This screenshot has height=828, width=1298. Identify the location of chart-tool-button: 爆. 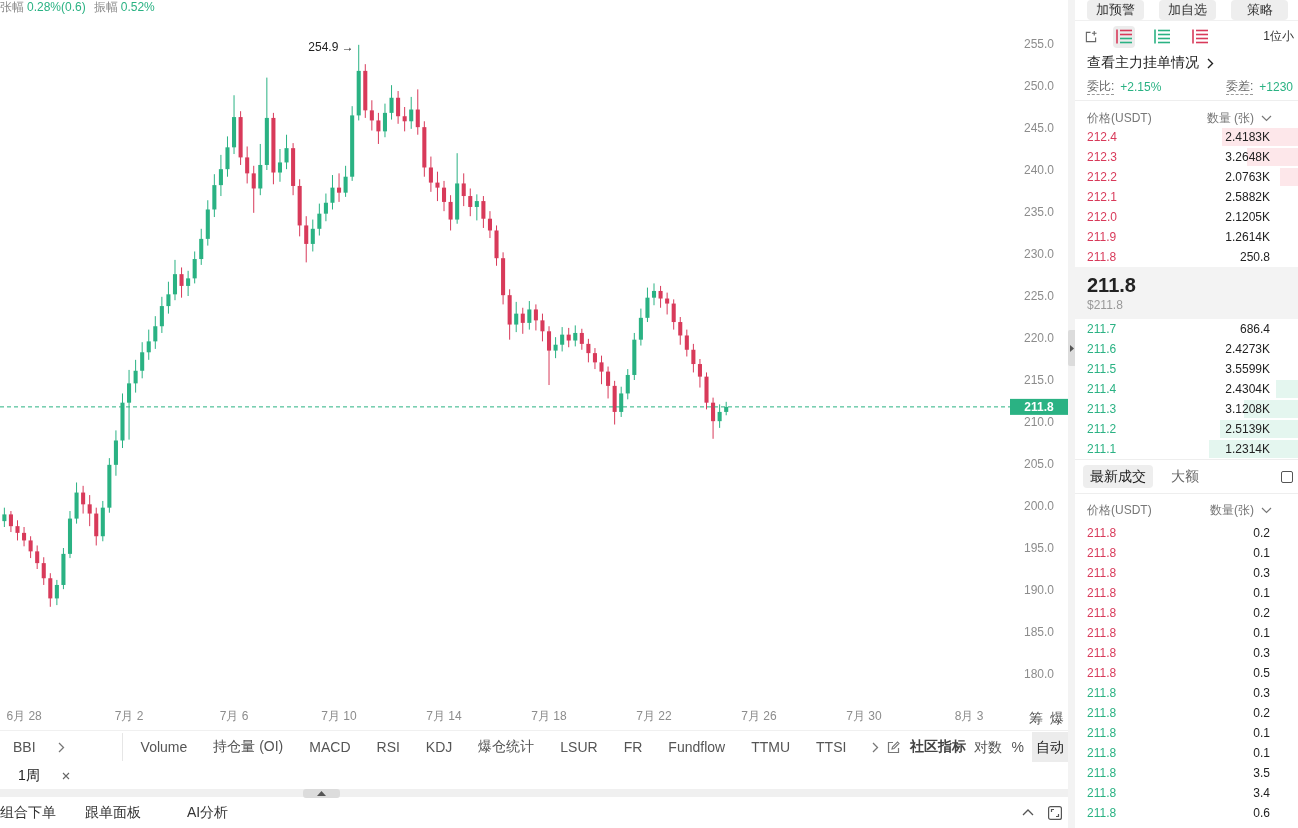
(1057, 718).